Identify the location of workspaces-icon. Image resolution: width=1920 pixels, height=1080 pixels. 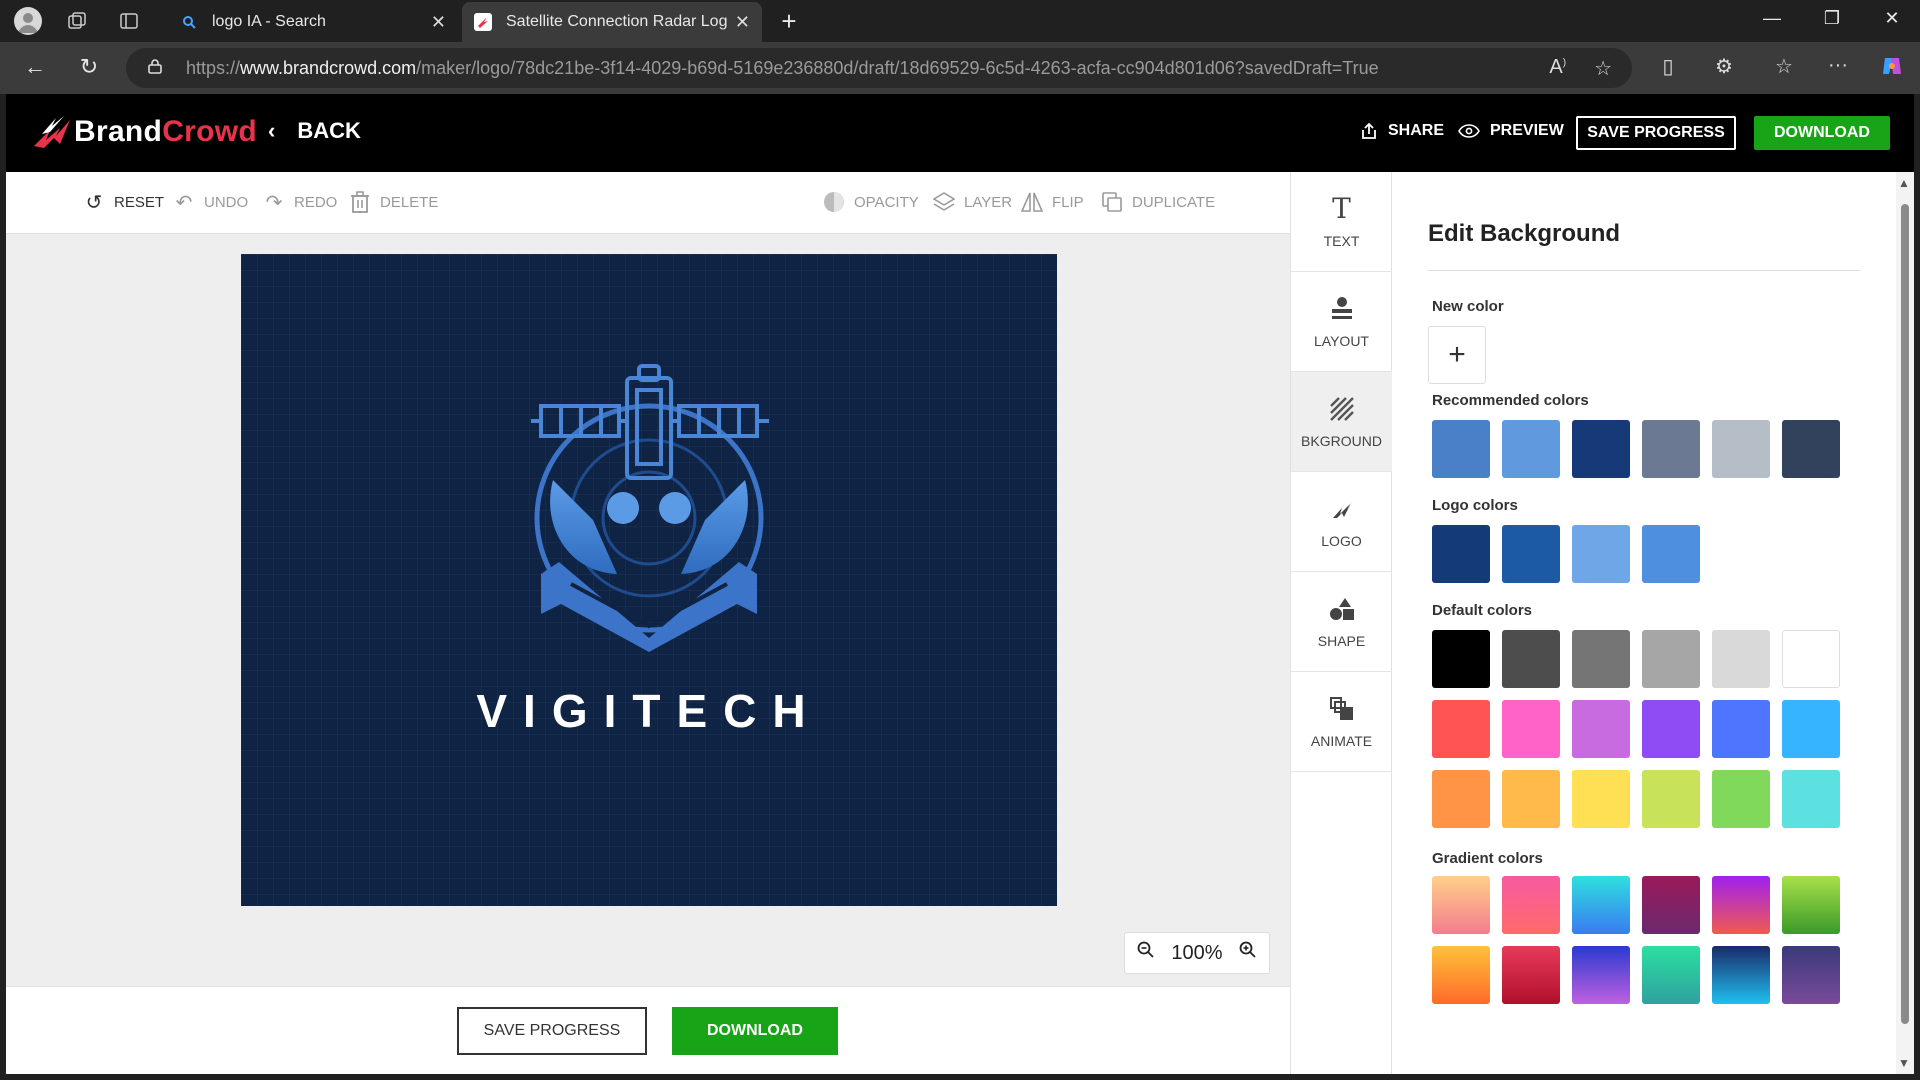
(77, 21).